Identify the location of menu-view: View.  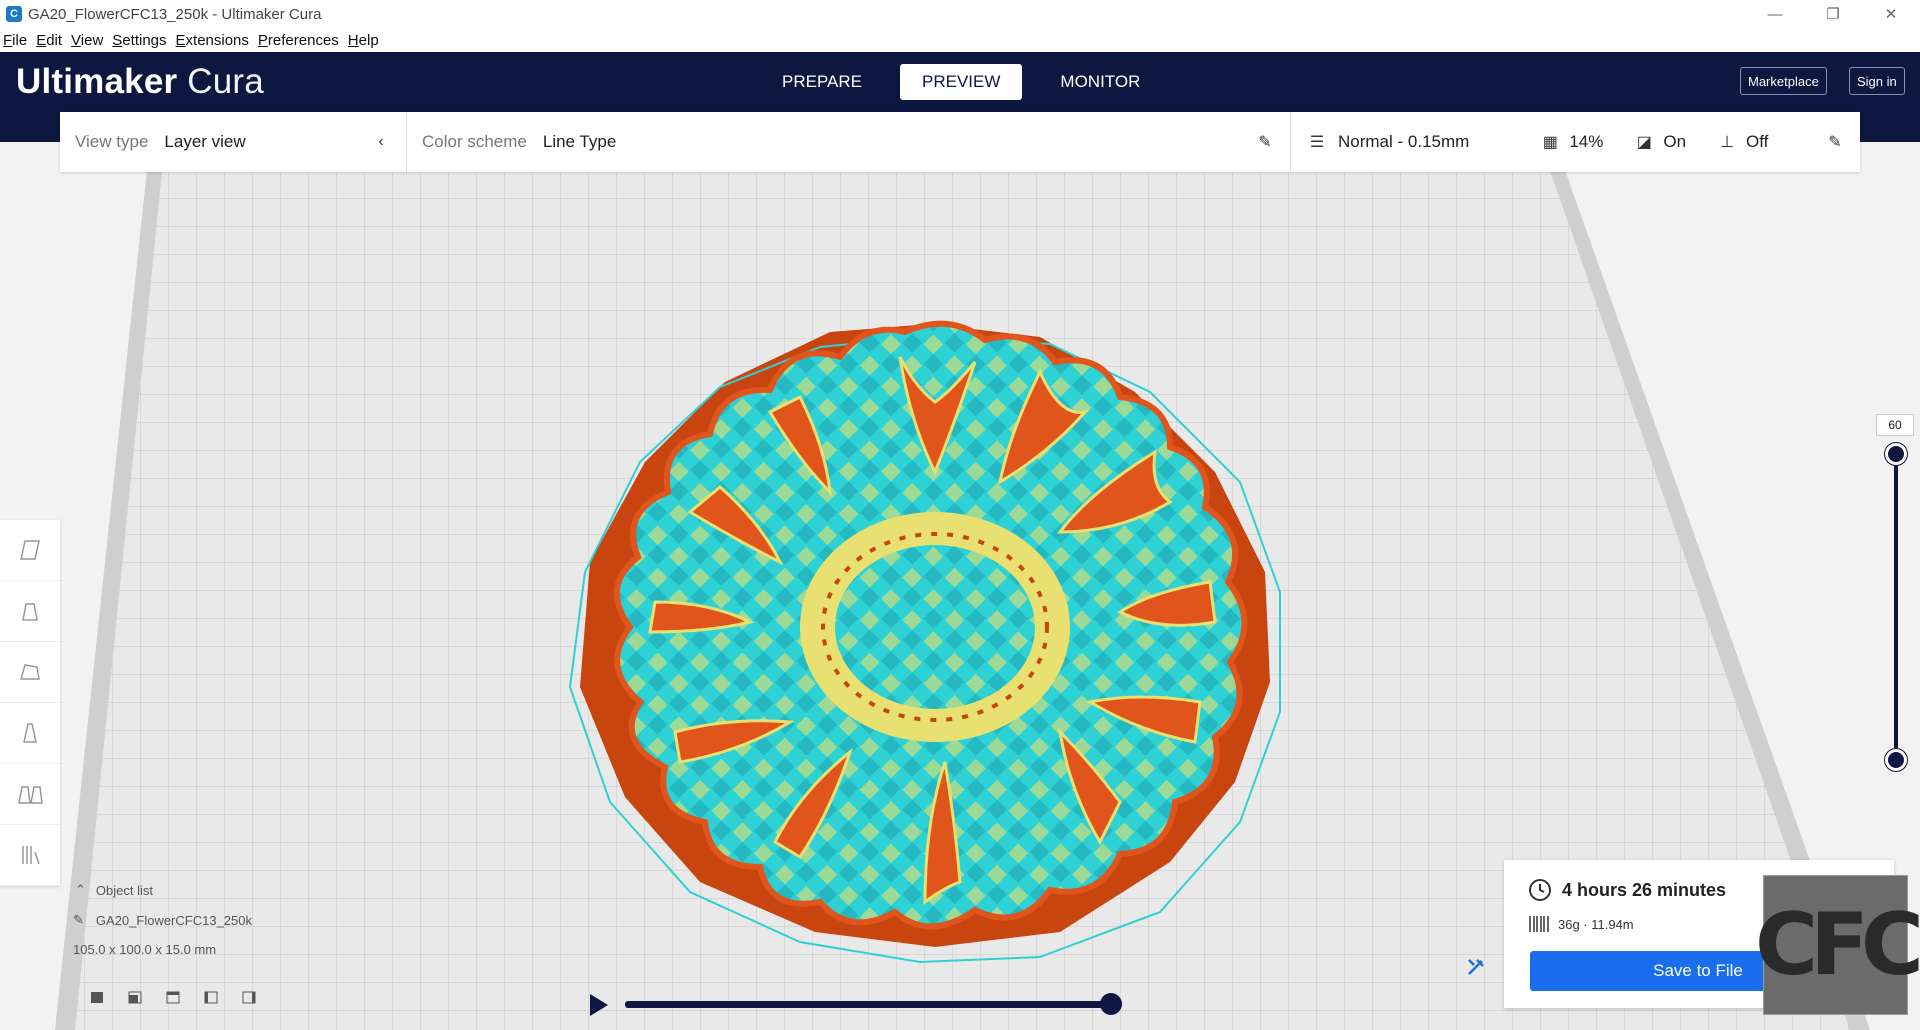
(87, 40).